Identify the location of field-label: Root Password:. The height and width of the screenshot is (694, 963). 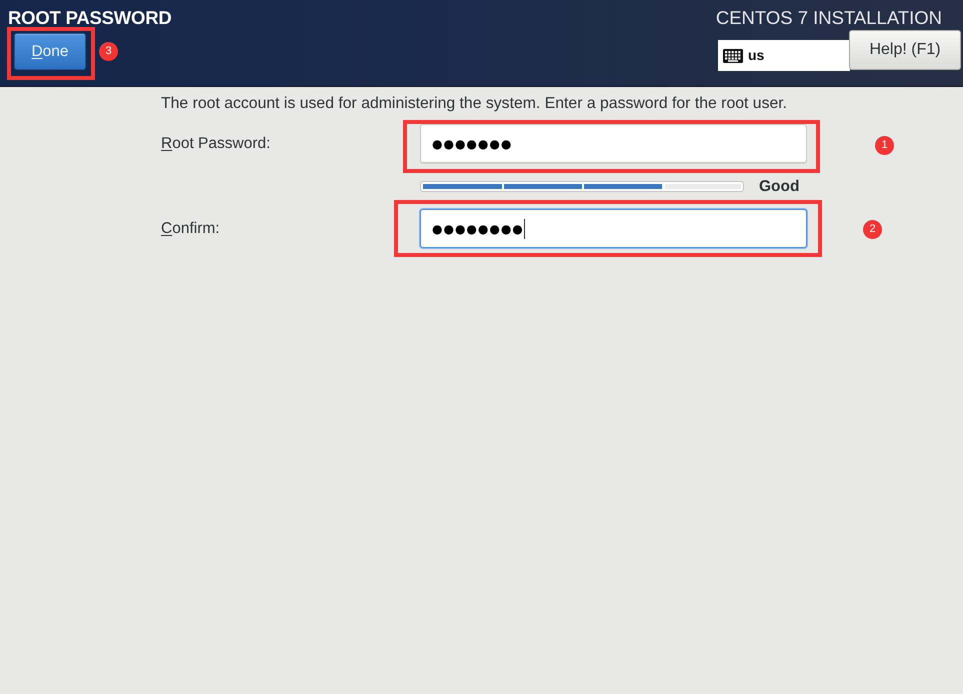
(216, 143).